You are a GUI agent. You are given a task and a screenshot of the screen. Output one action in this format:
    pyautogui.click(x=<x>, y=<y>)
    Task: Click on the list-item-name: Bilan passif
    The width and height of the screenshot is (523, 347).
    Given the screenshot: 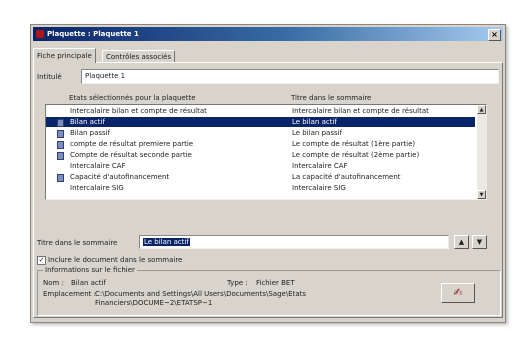 What is the action you would take?
    pyautogui.click(x=90, y=133)
    